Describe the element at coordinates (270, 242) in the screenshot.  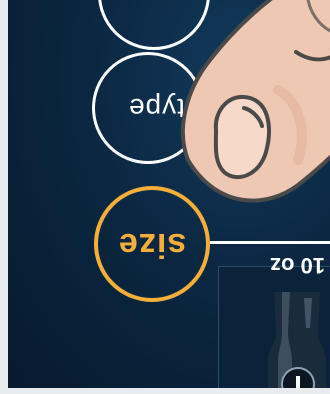
I see `size-connector-line` at that location.